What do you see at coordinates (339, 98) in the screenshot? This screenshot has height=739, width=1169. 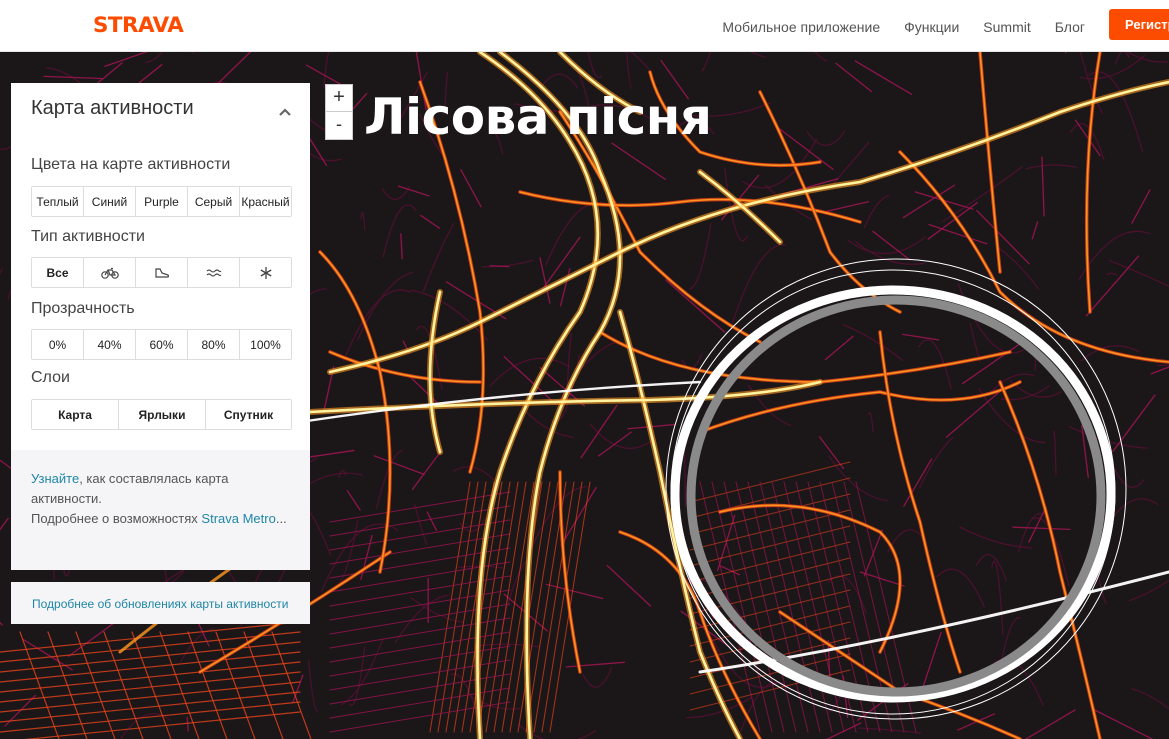 I see `zoom-in-button: +` at bounding box center [339, 98].